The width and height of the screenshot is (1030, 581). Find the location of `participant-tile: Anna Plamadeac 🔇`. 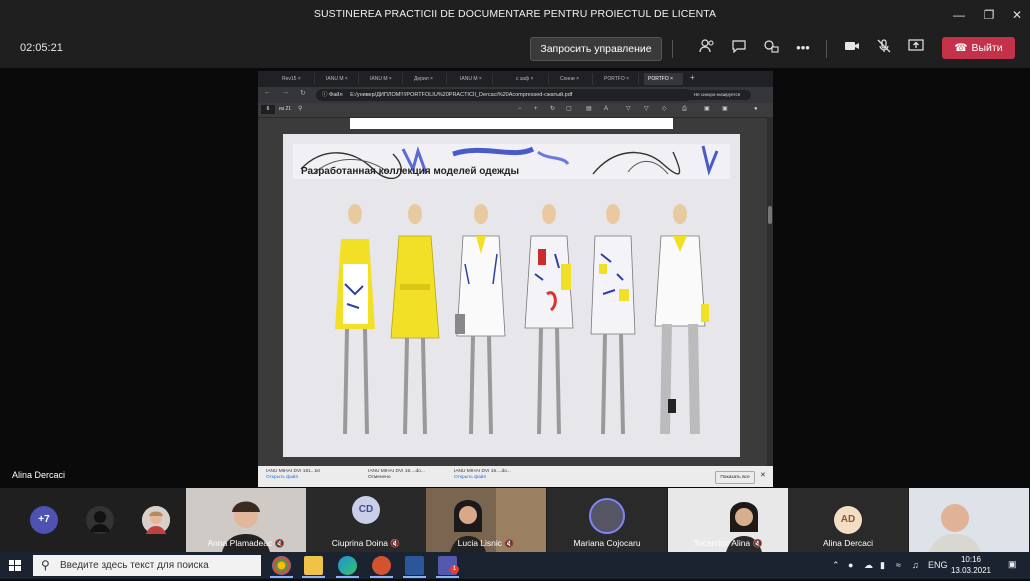

participant-tile: Anna Plamadeac 🔇 is located at coordinates (246, 520).